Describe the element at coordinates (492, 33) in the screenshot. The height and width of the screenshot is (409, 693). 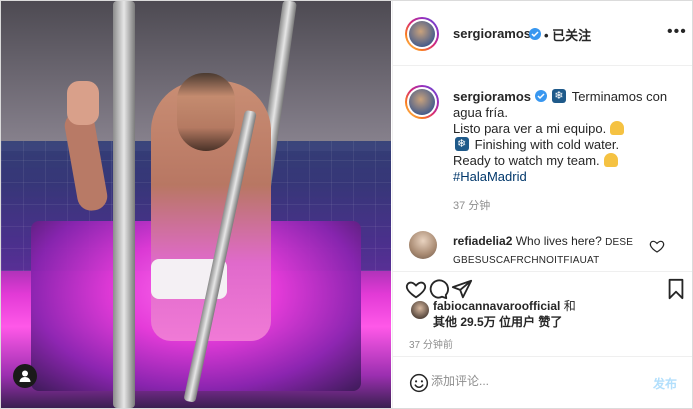
I see `author-username: sergioramos` at that location.